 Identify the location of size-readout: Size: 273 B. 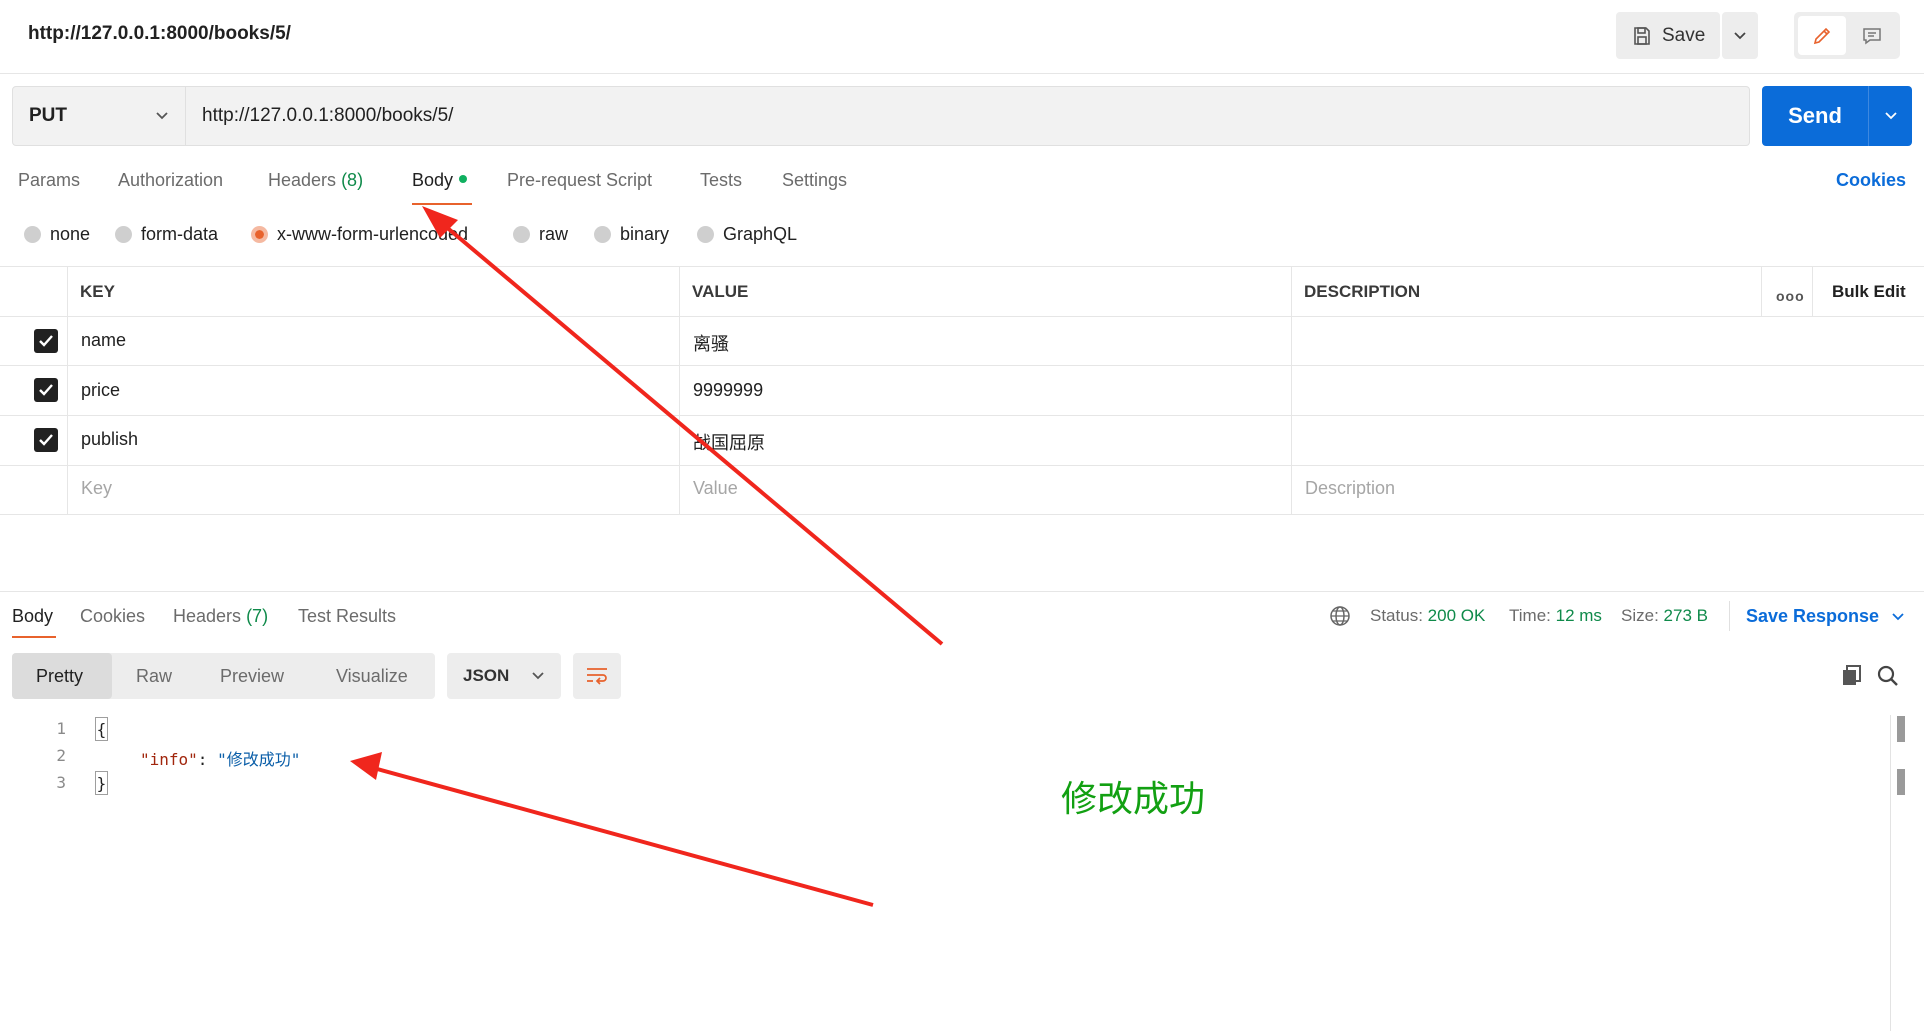
(1664, 616).